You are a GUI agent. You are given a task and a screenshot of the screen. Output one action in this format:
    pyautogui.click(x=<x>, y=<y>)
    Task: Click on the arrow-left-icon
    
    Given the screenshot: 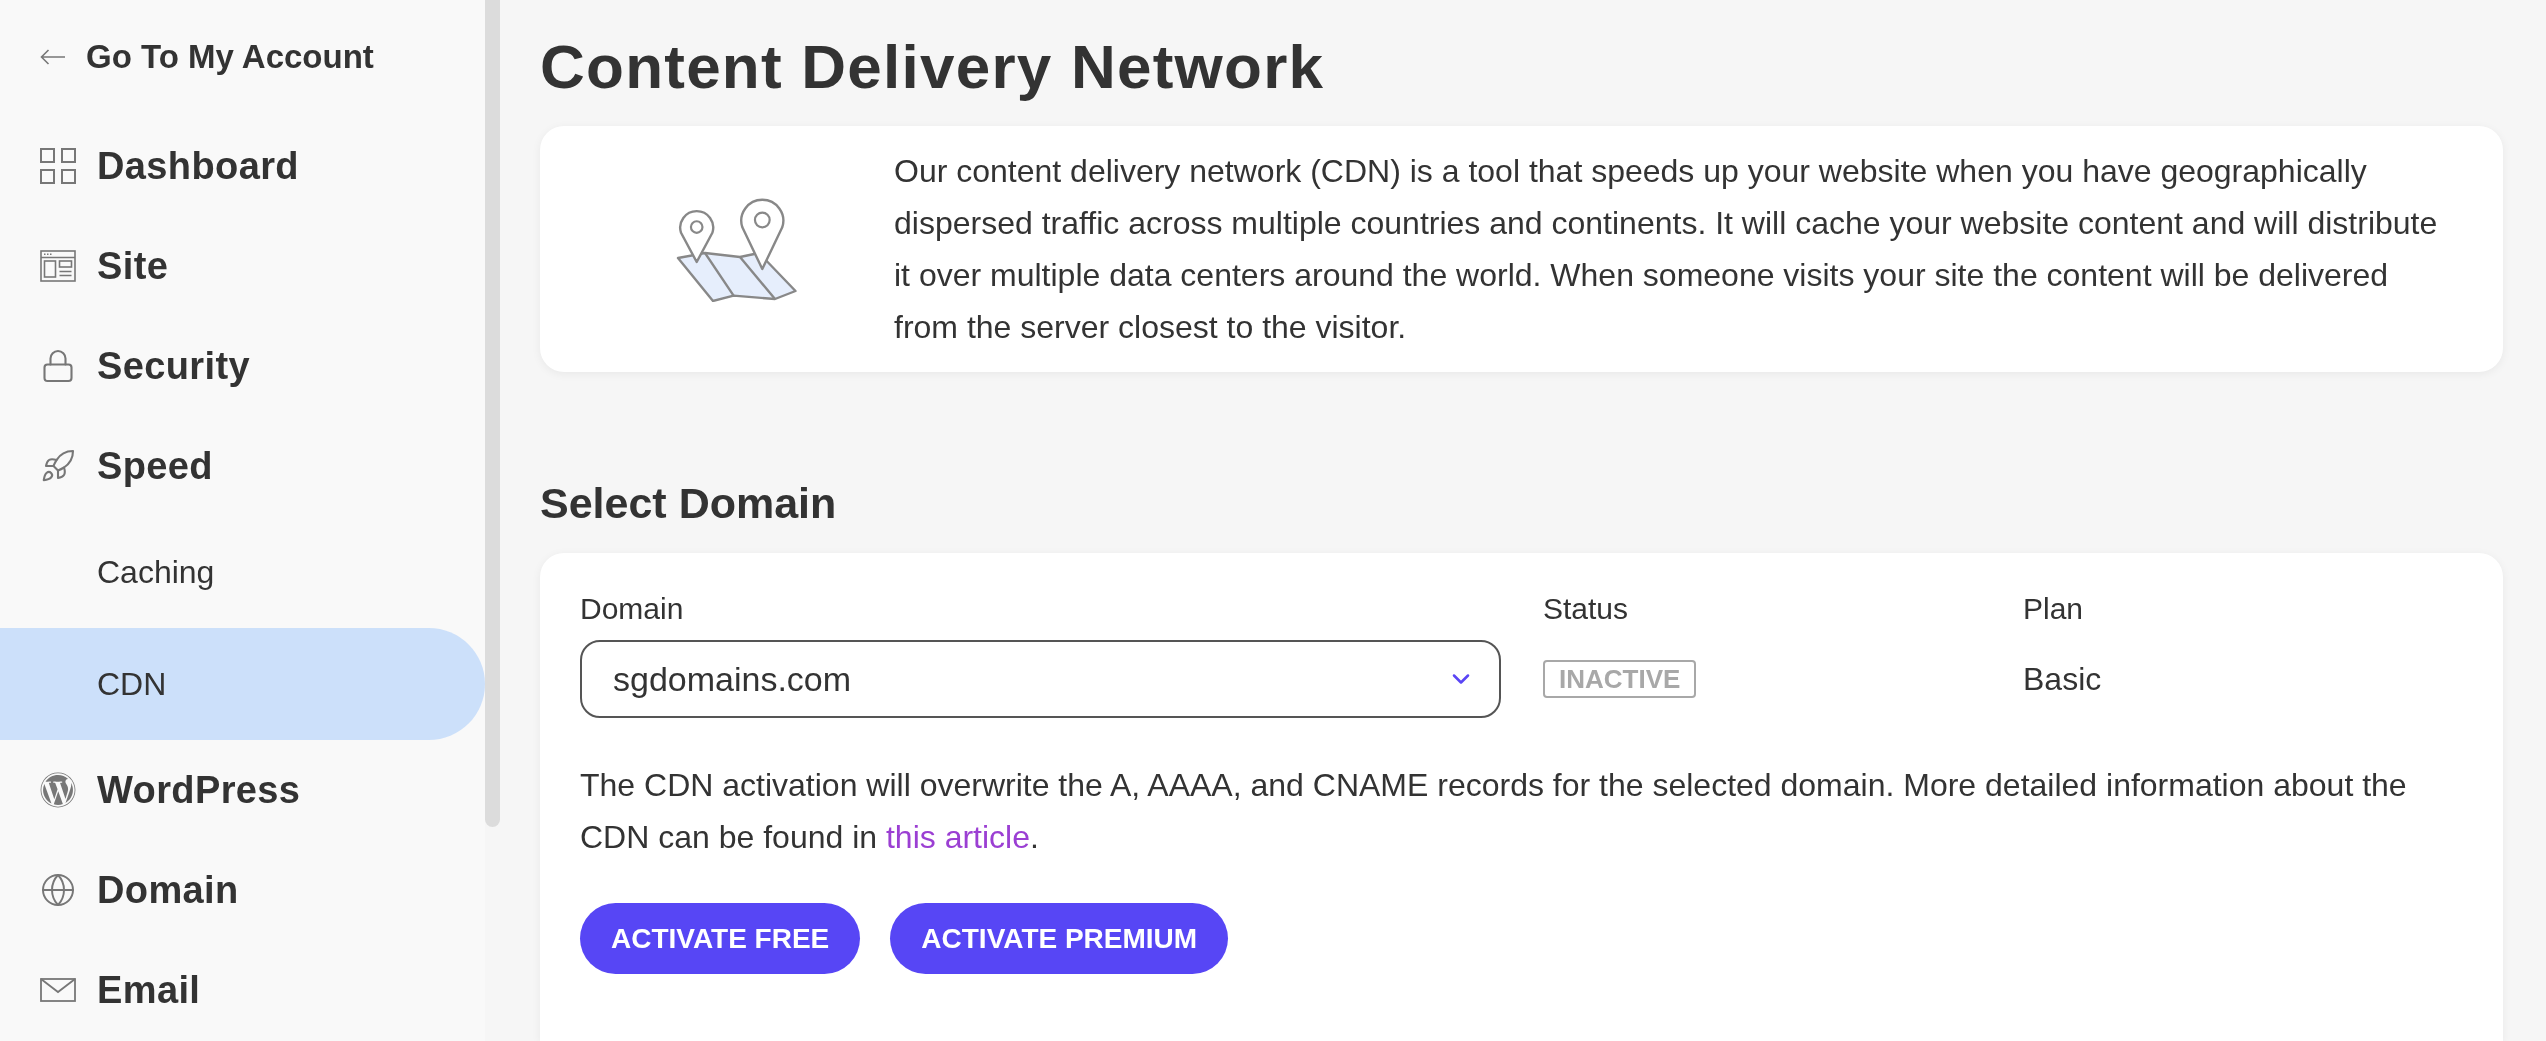 What is the action you would take?
    pyautogui.click(x=53, y=57)
    